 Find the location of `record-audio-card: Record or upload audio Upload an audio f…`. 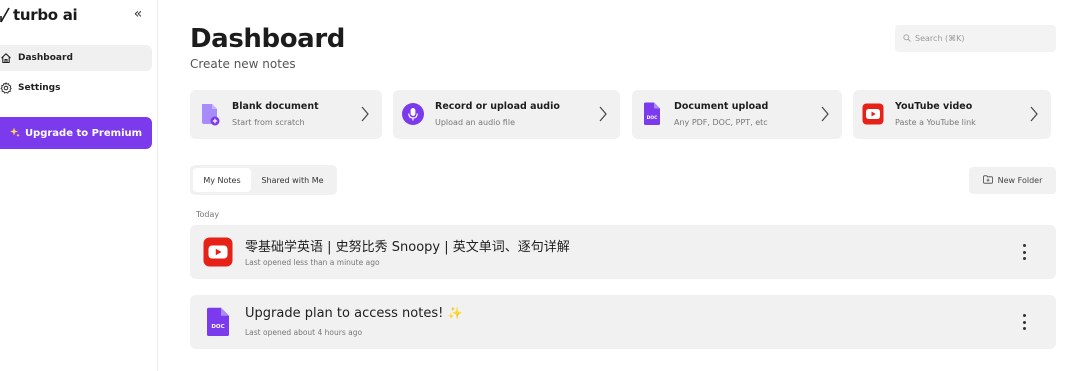

record-audio-card: Record or upload audio Upload an audio f… is located at coordinates (506, 114).